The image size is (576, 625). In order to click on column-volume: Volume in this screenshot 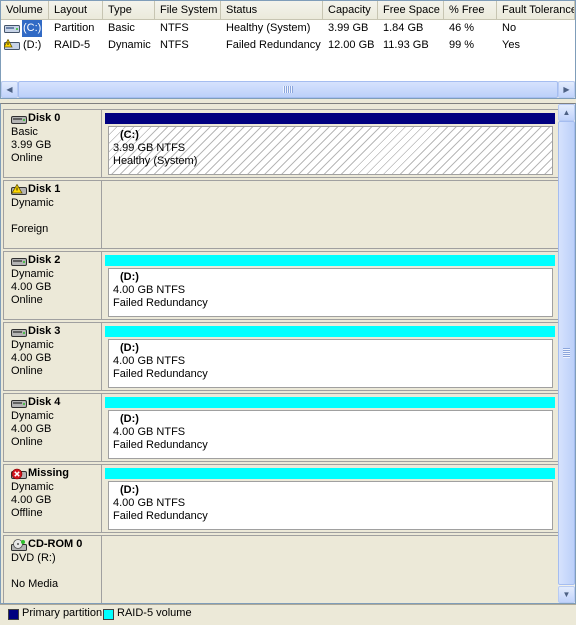, I will do `click(25, 10)`.